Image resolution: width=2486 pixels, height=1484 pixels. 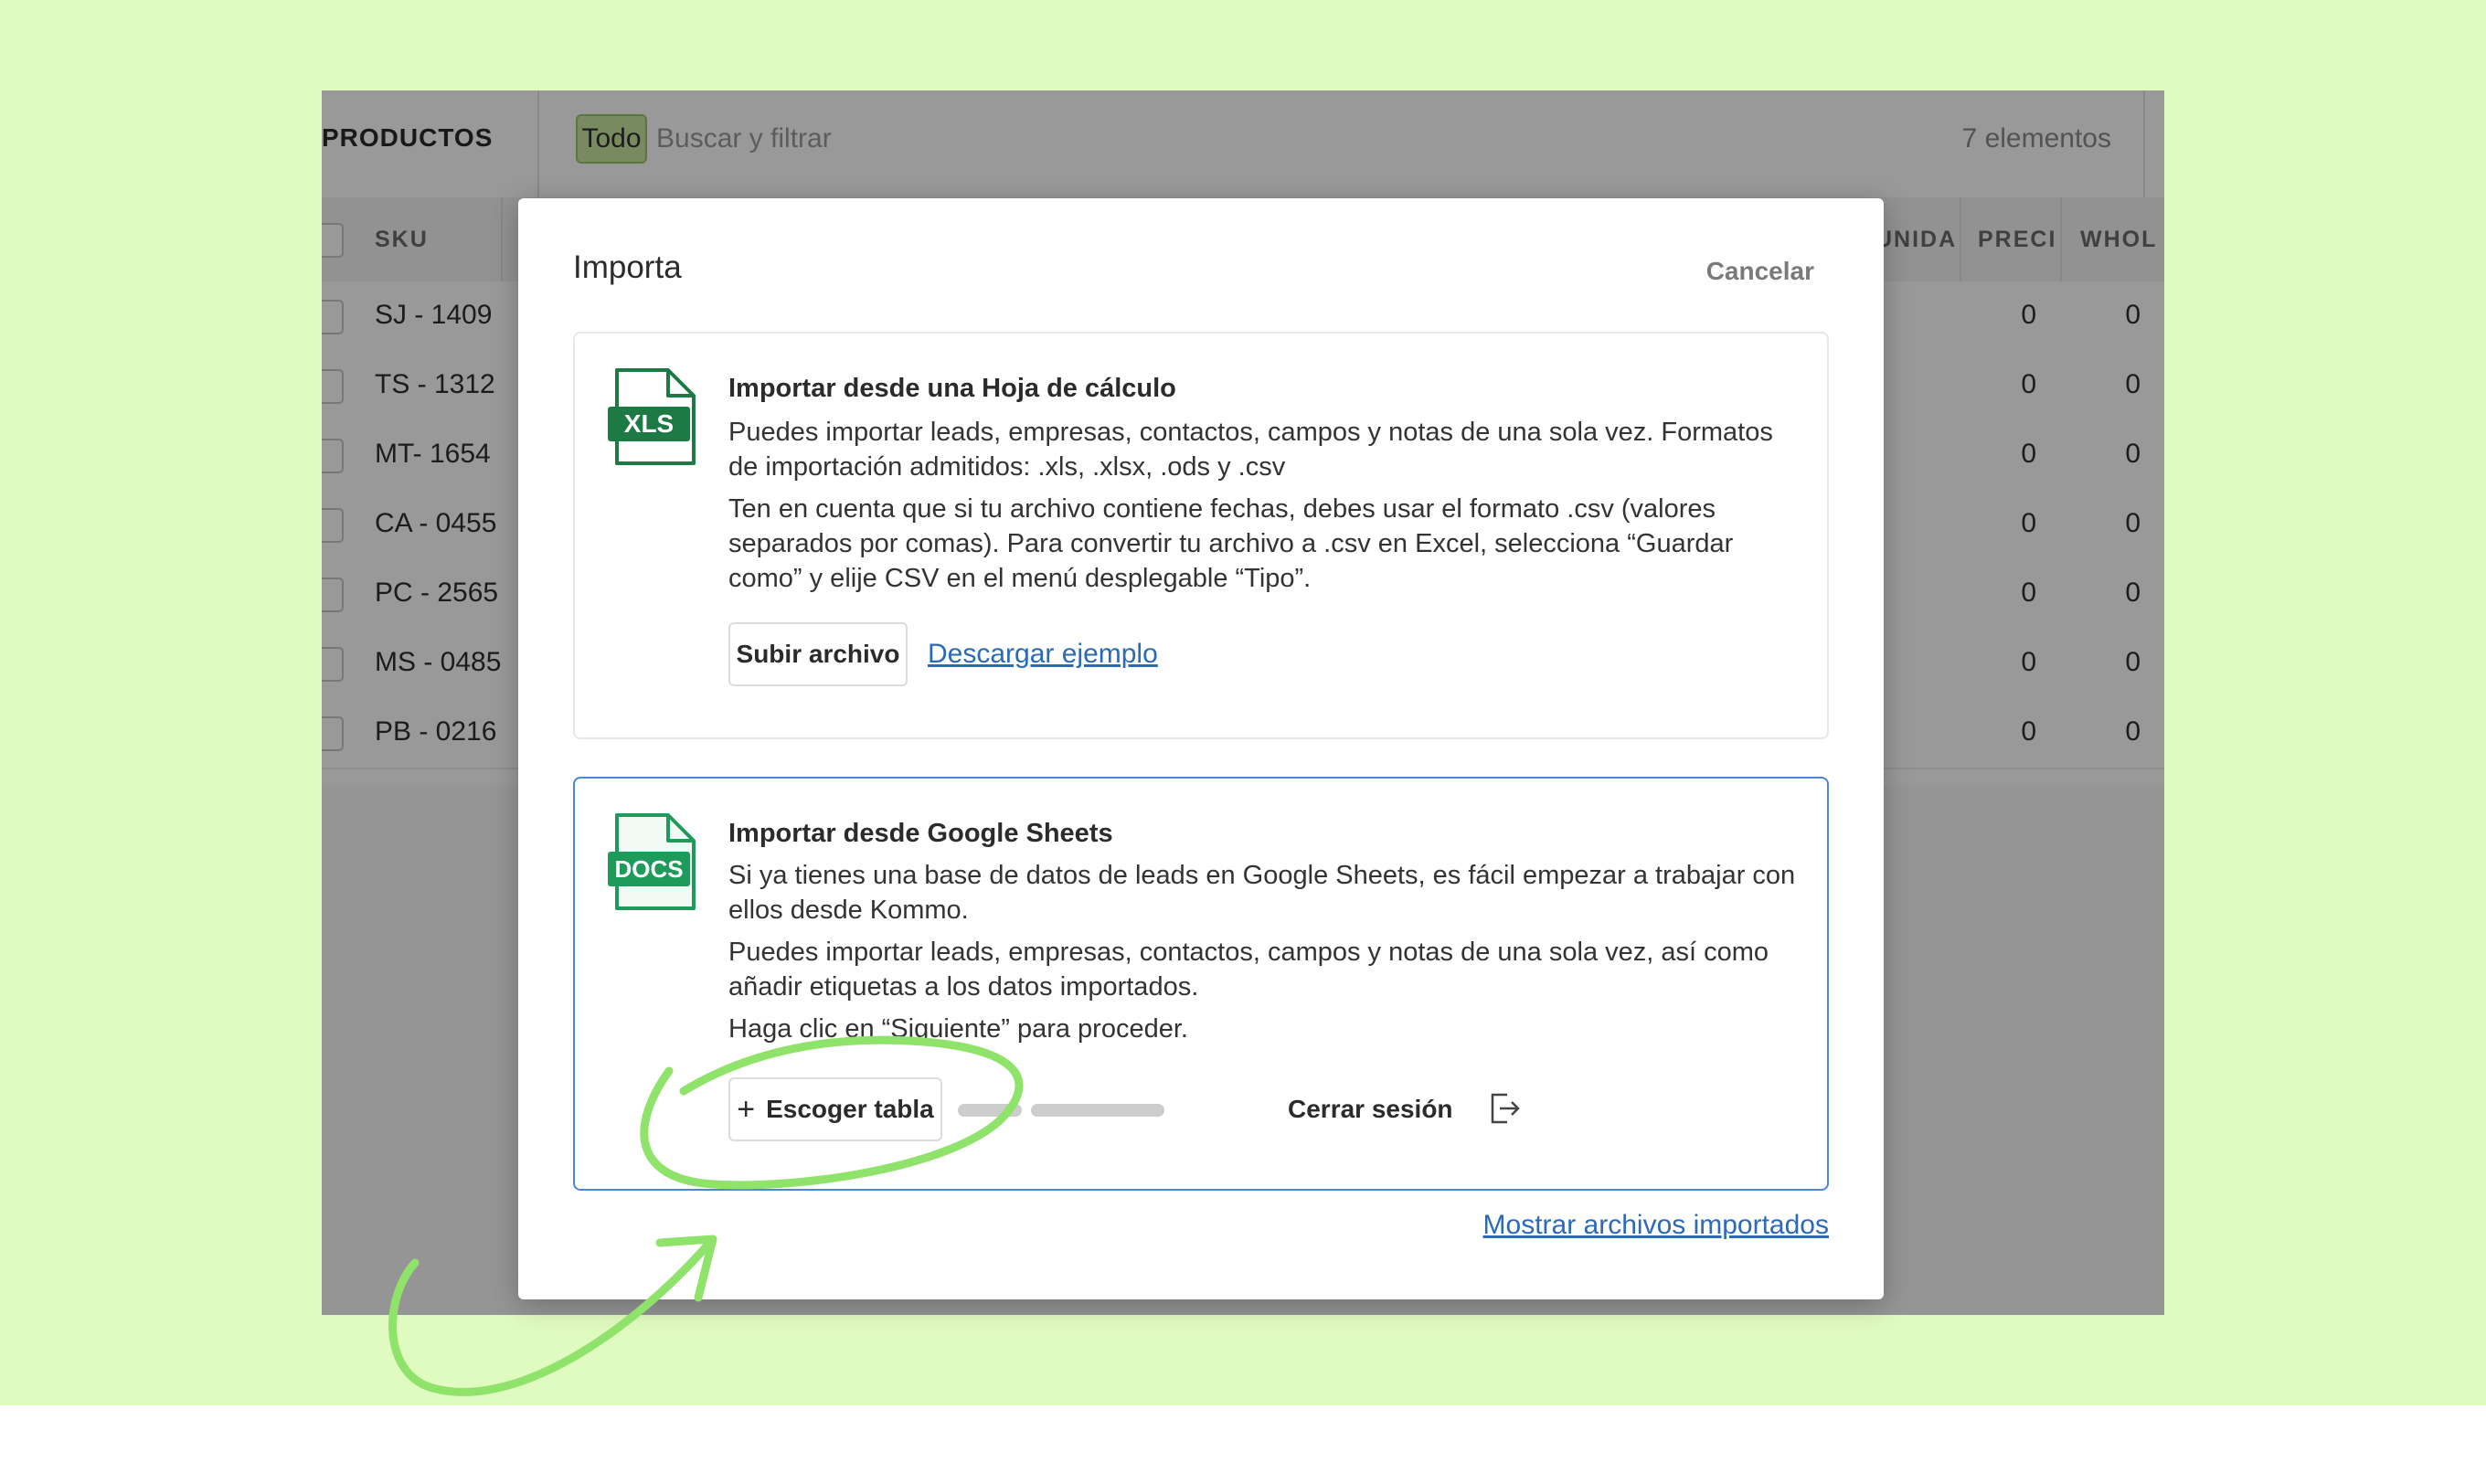 I want to click on modal-title: Importa, so click(x=627, y=267).